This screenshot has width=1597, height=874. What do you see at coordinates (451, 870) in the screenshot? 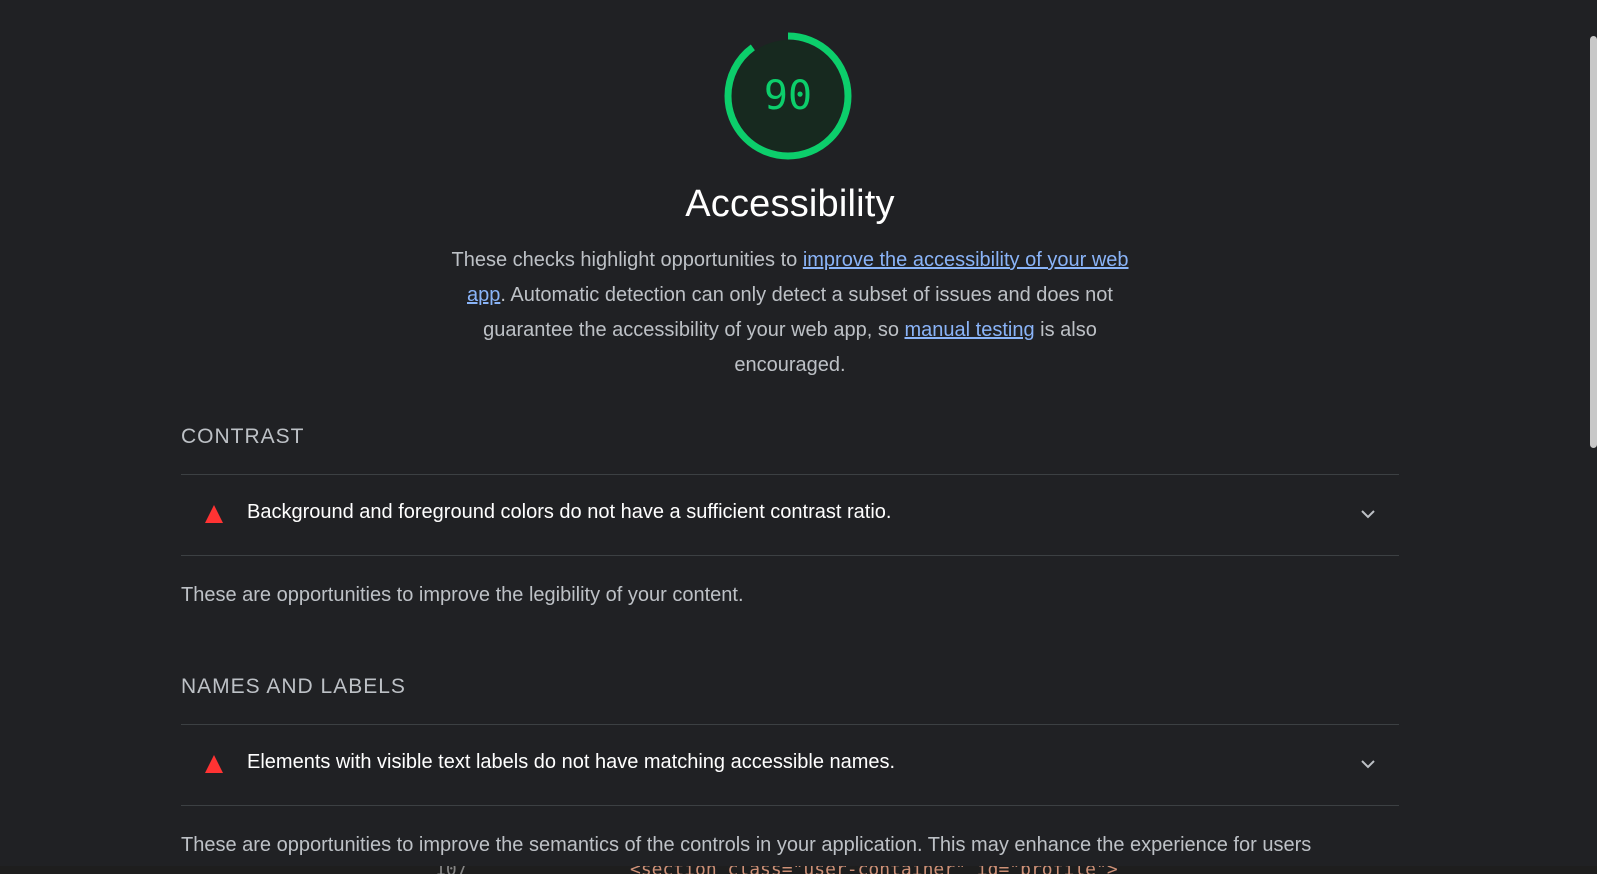
I see `editor-line-number: 107` at bounding box center [451, 870].